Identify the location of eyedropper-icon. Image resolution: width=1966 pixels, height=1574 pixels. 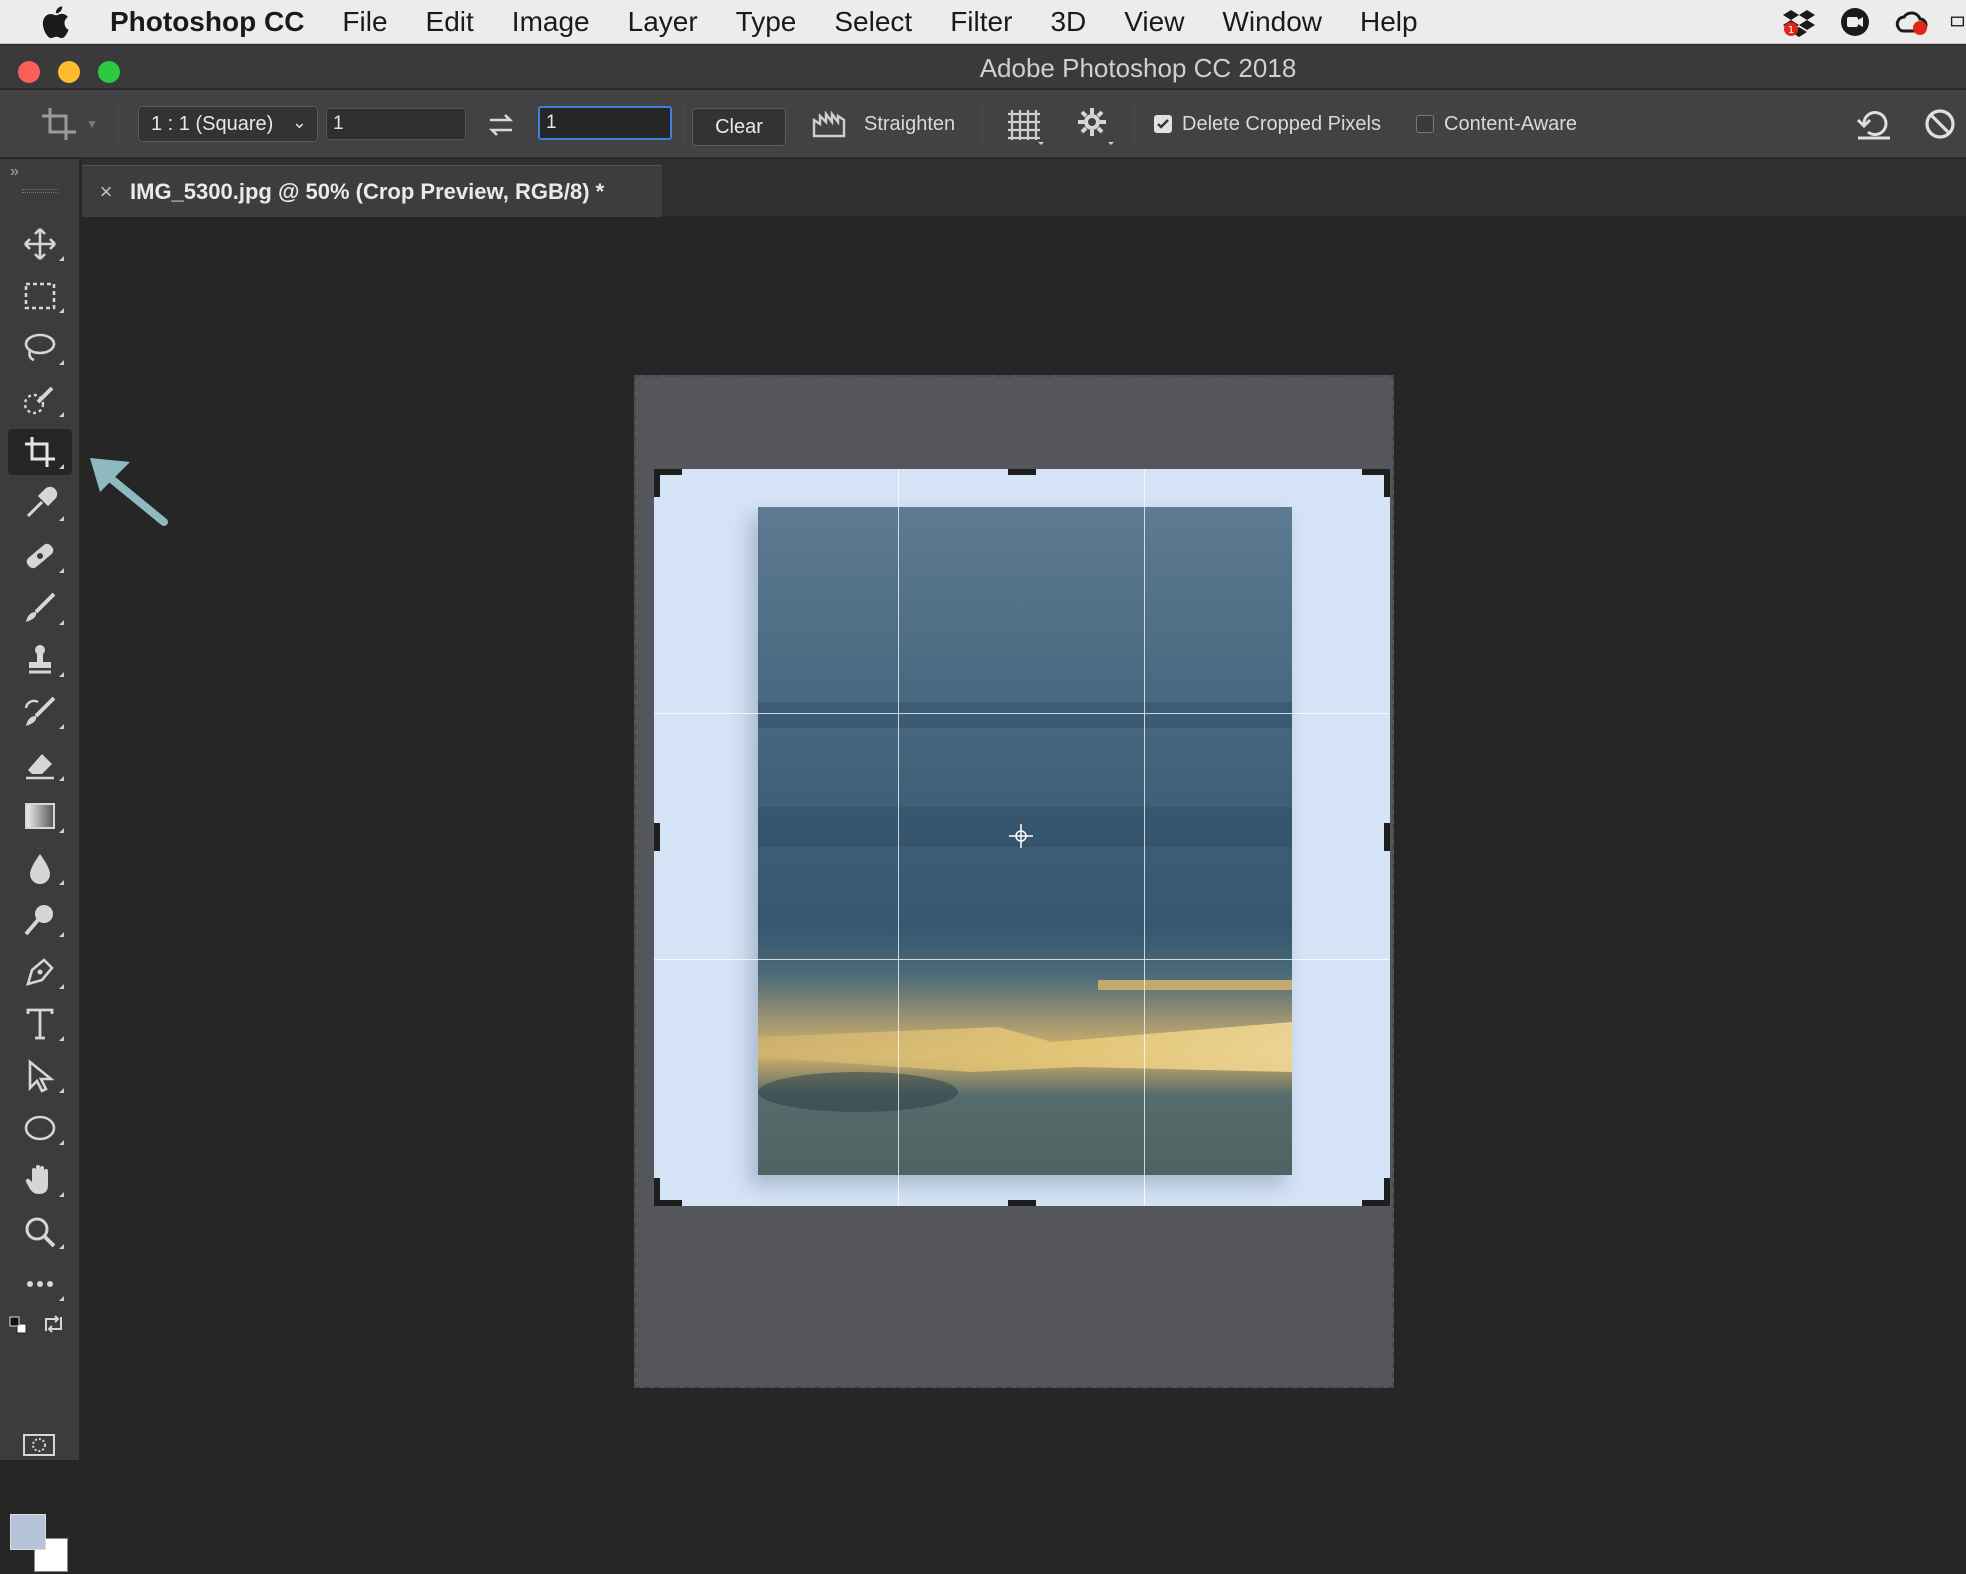
(42, 502).